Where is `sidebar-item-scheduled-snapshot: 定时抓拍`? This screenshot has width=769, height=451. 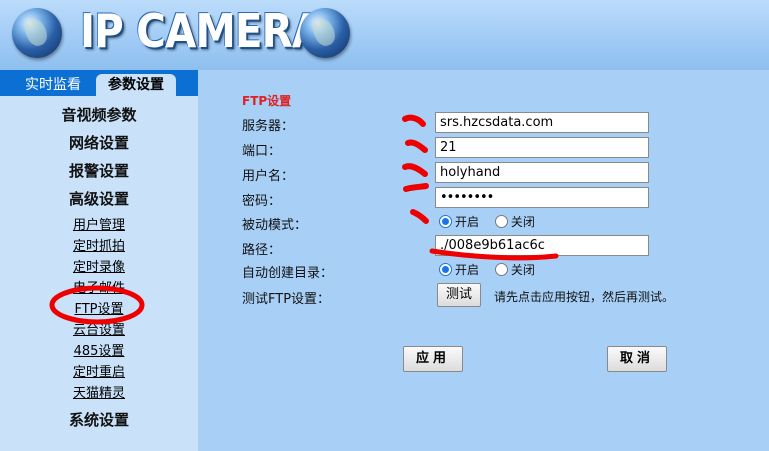
sidebar-item-scheduled-snapshot: 定时抓拍 is located at coordinates (99, 244).